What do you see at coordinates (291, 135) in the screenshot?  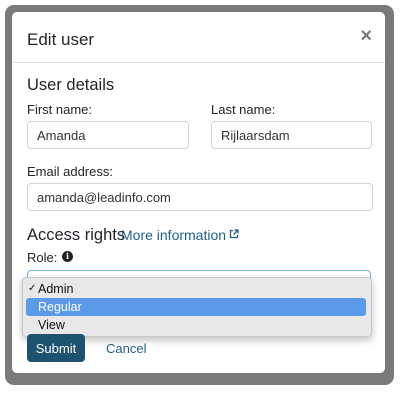 I see `last-name-input` at bounding box center [291, 135].